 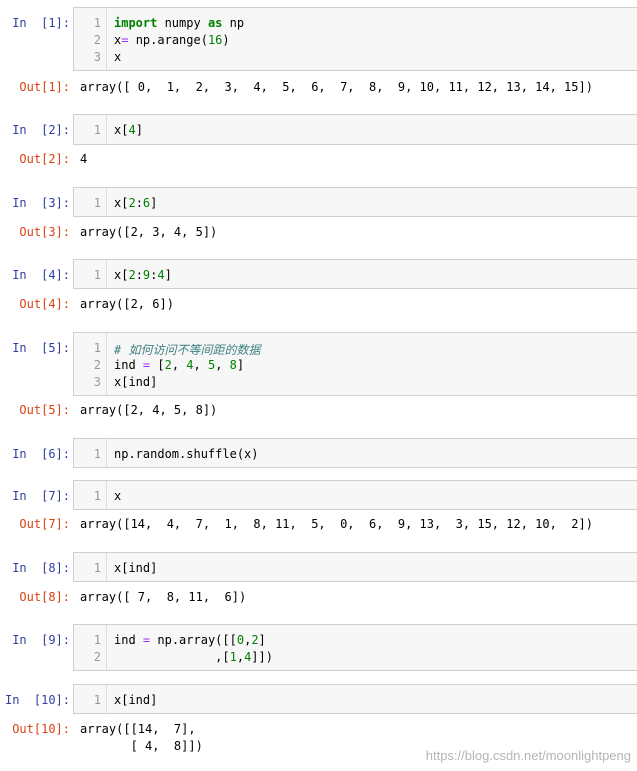 I want to click on out-prompt-5: Out[5]:, so click(x=44, y=410).